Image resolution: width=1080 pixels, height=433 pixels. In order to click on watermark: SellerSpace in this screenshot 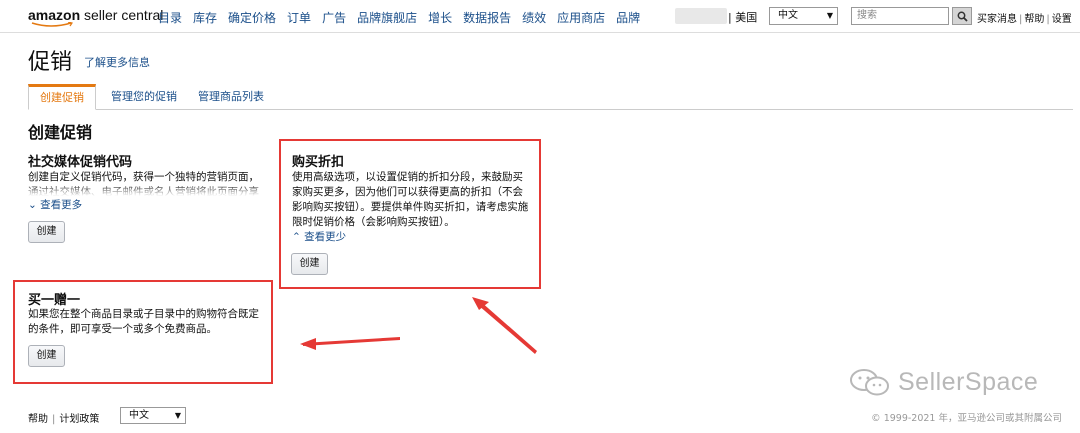, I will do `click(943, 382)`.